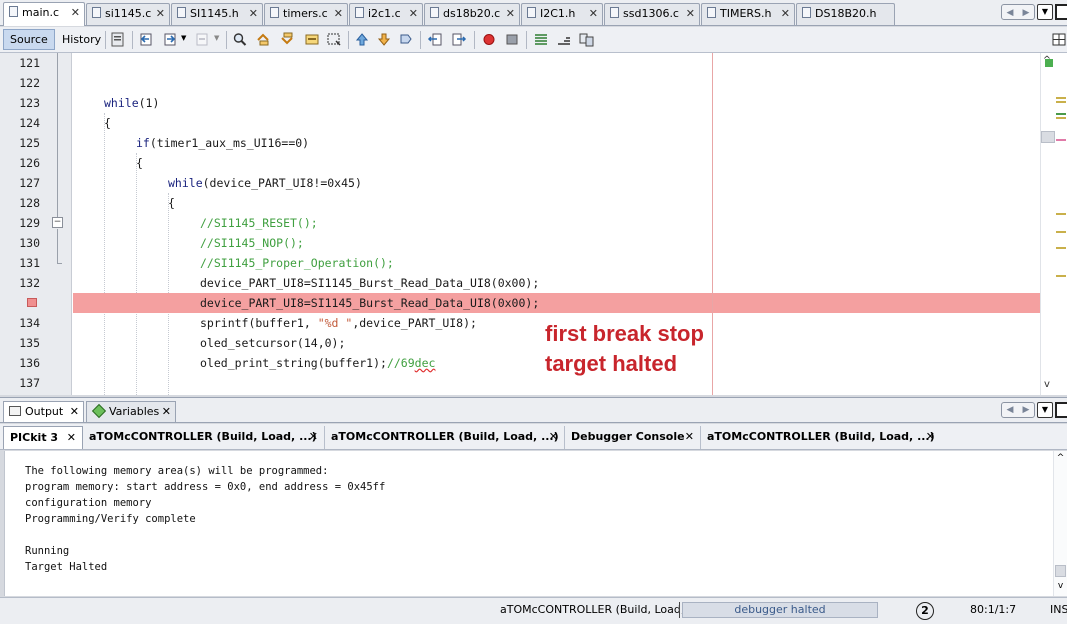 This screenshot has width=1067, height=624. Describe the element at coordinates (562, 14) in the screenshot. I see `file-tab-i2c1-h: I2C1.h ✕` at that location.